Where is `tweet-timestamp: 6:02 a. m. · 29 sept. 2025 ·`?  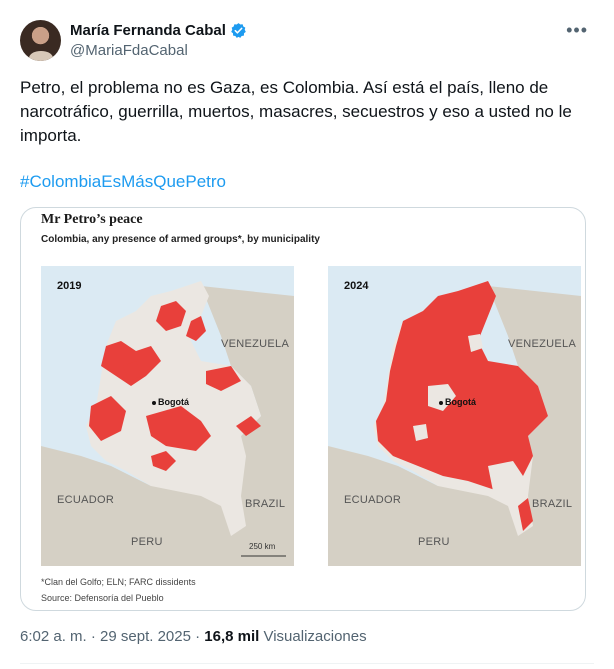
tweet-timestamp: 6:02 a. m. · 29 sept. 2025 · is located at coordinates (112, 636).